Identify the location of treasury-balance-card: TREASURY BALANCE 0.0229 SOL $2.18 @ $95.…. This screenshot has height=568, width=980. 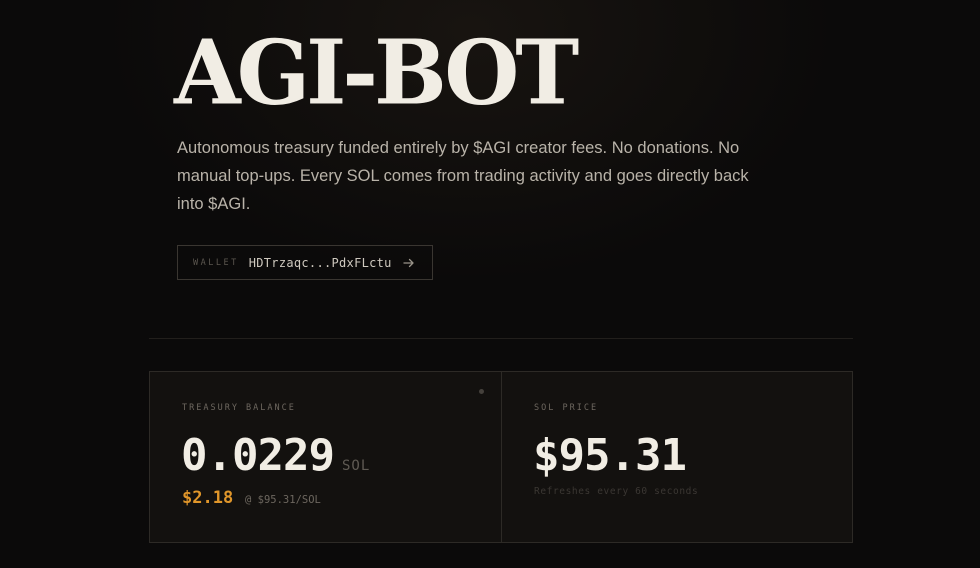
(325, 457).